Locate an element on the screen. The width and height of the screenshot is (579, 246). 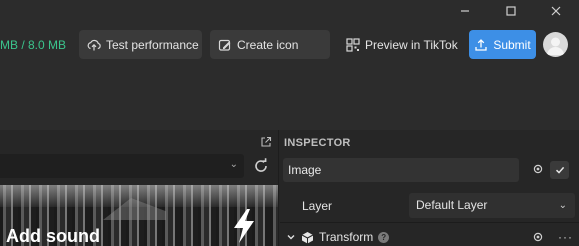
close-button is located at coordinates (556, 11).